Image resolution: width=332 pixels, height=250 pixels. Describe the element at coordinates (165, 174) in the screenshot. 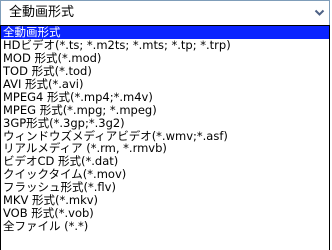

I see `format-option-quicktime: クイックタイム(*.mov)` at that location.